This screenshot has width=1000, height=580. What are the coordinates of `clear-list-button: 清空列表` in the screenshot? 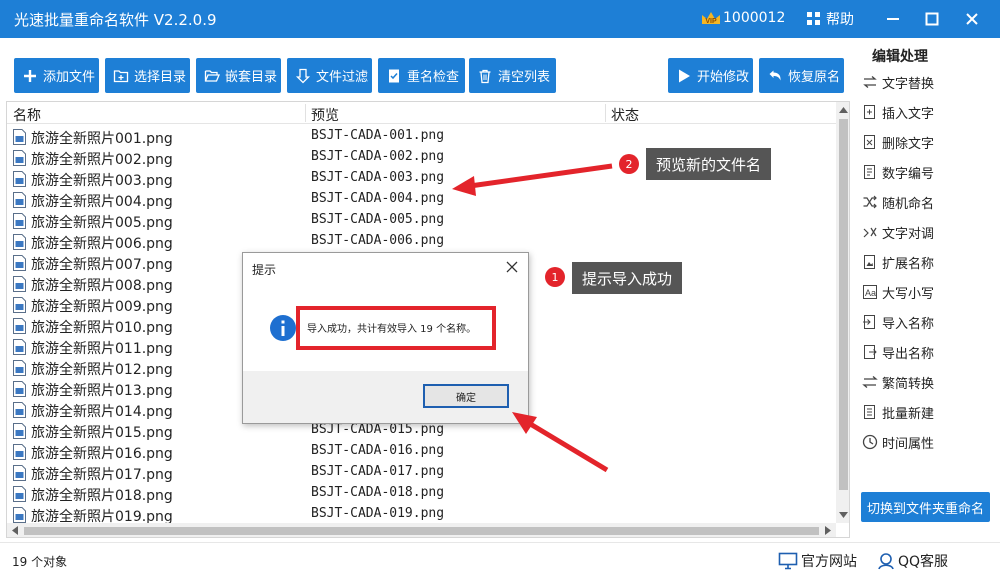 It's located at (512, 75).